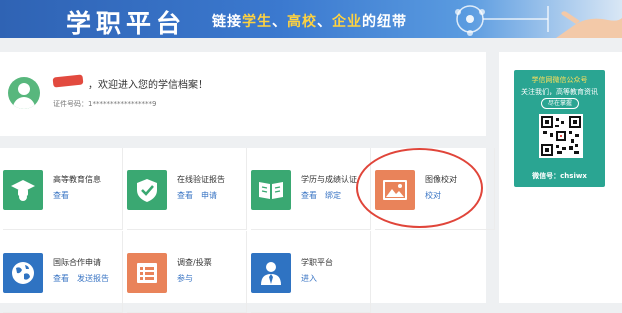 This screenshot has width=622, height=313. Describe the element at coordinates (419, 188) in the screenshot. I see `red-circle-annotation` at that location.